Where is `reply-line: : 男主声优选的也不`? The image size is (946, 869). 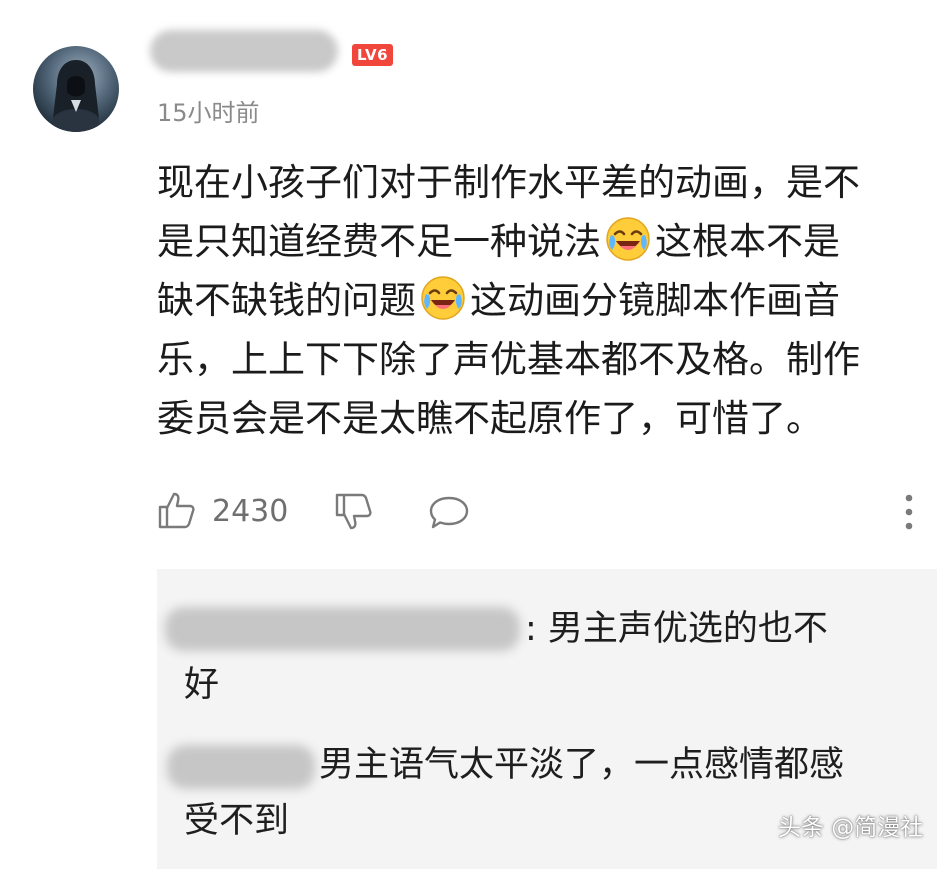 reply-line: : 男主声优选的也不 is located at coordinates (676, 629).